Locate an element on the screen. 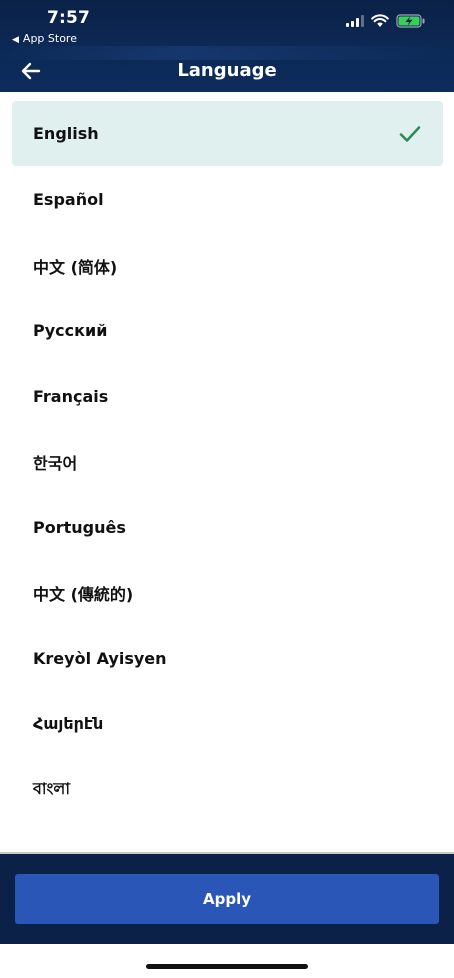 The height and width of the screenshot is (978, 454). footer-bar: Apply is located at coordinates (227, 898).